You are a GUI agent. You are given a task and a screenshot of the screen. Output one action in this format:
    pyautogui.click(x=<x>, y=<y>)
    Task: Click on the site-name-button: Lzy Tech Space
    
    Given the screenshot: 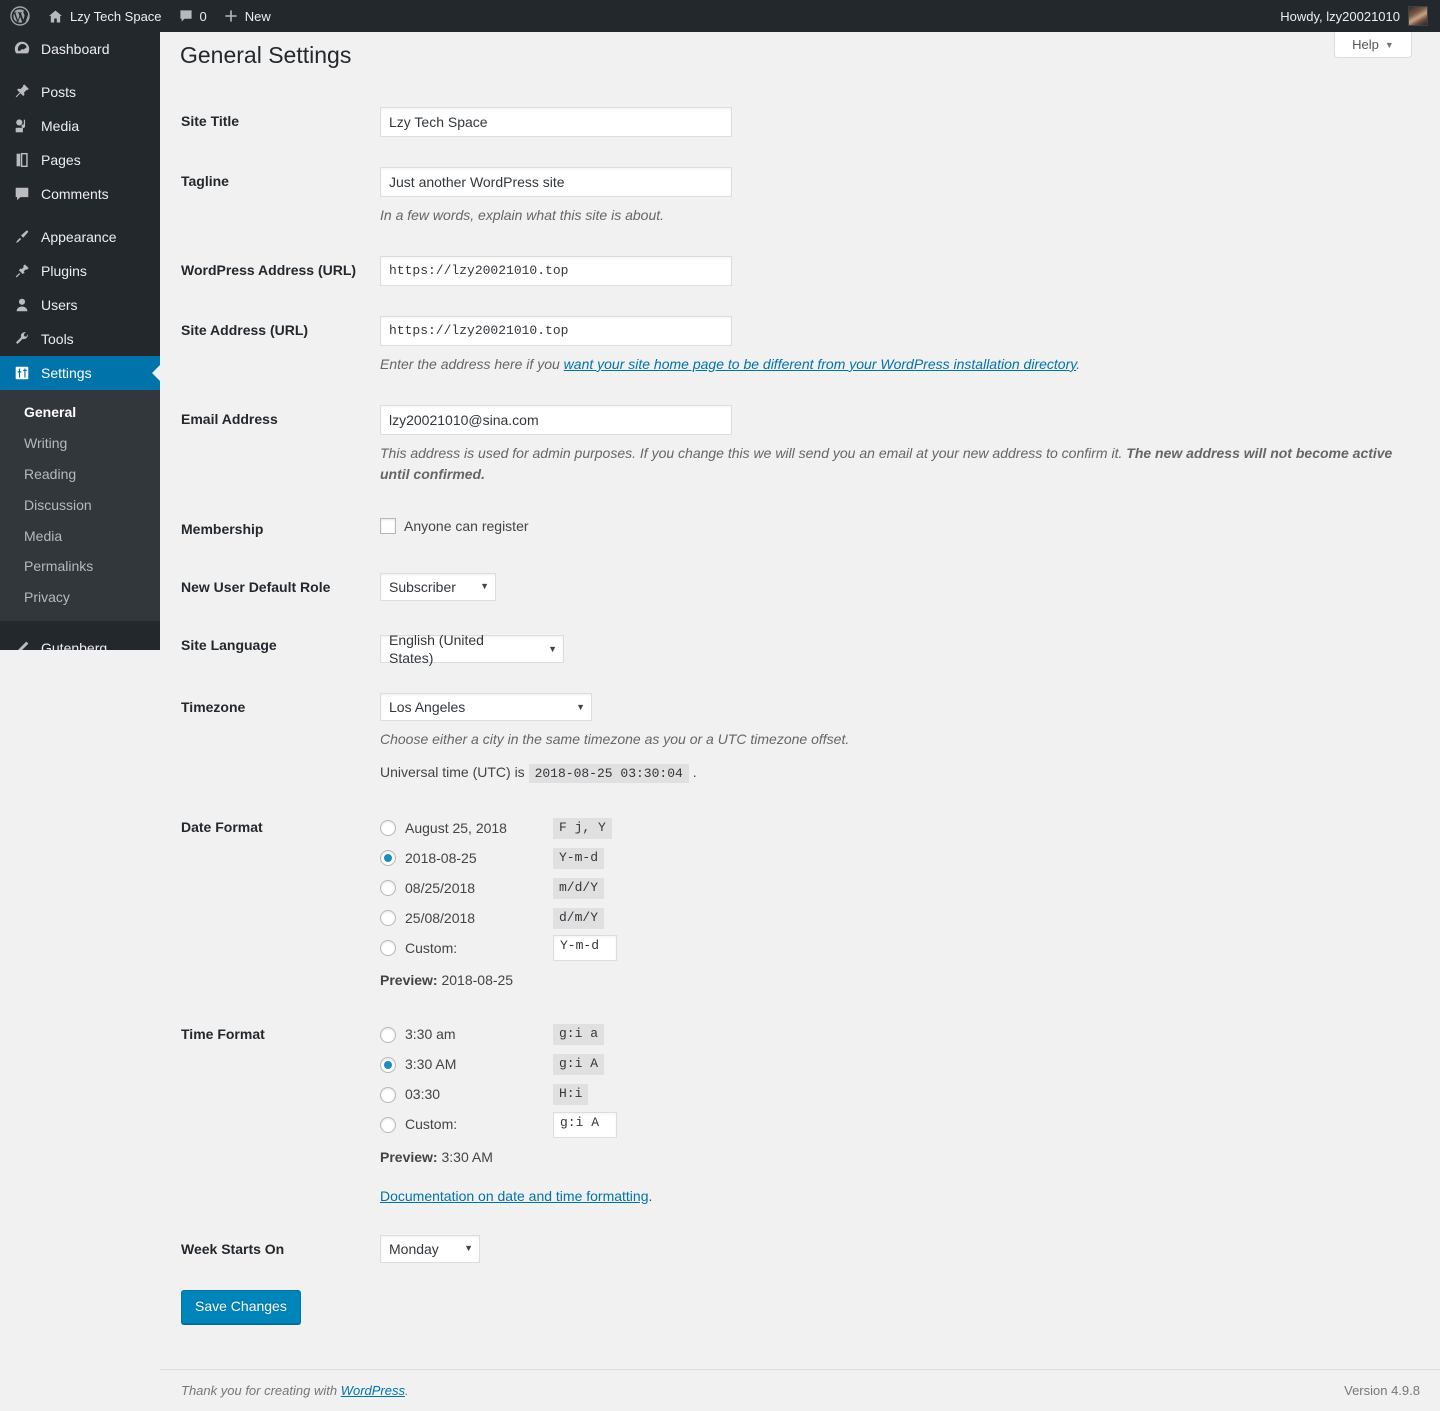 What is the action you would take?
    pyautogui.click(x=104, y=16)
    